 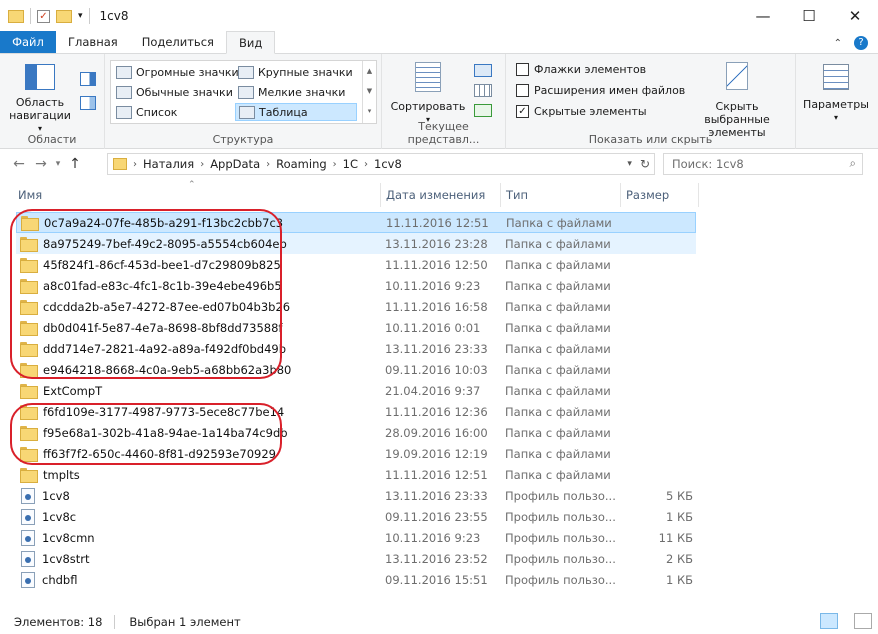 What do you see at coordinates (56, 495) in the screenshot?
I see `file-name: 1cv8` at bounding box center [56, 495].